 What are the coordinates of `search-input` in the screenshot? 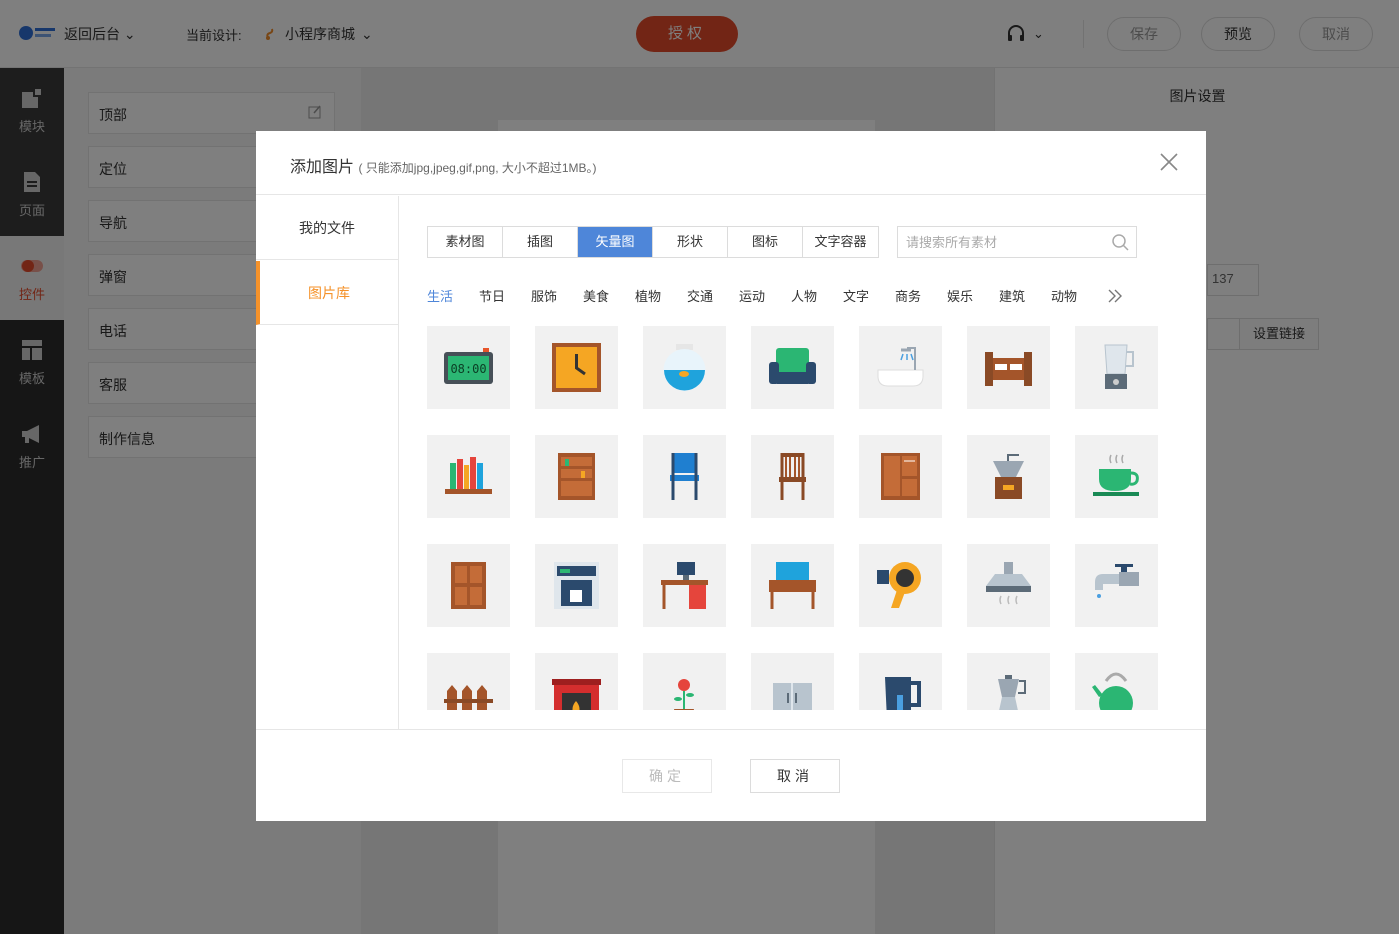 It's located at (1017, 242).